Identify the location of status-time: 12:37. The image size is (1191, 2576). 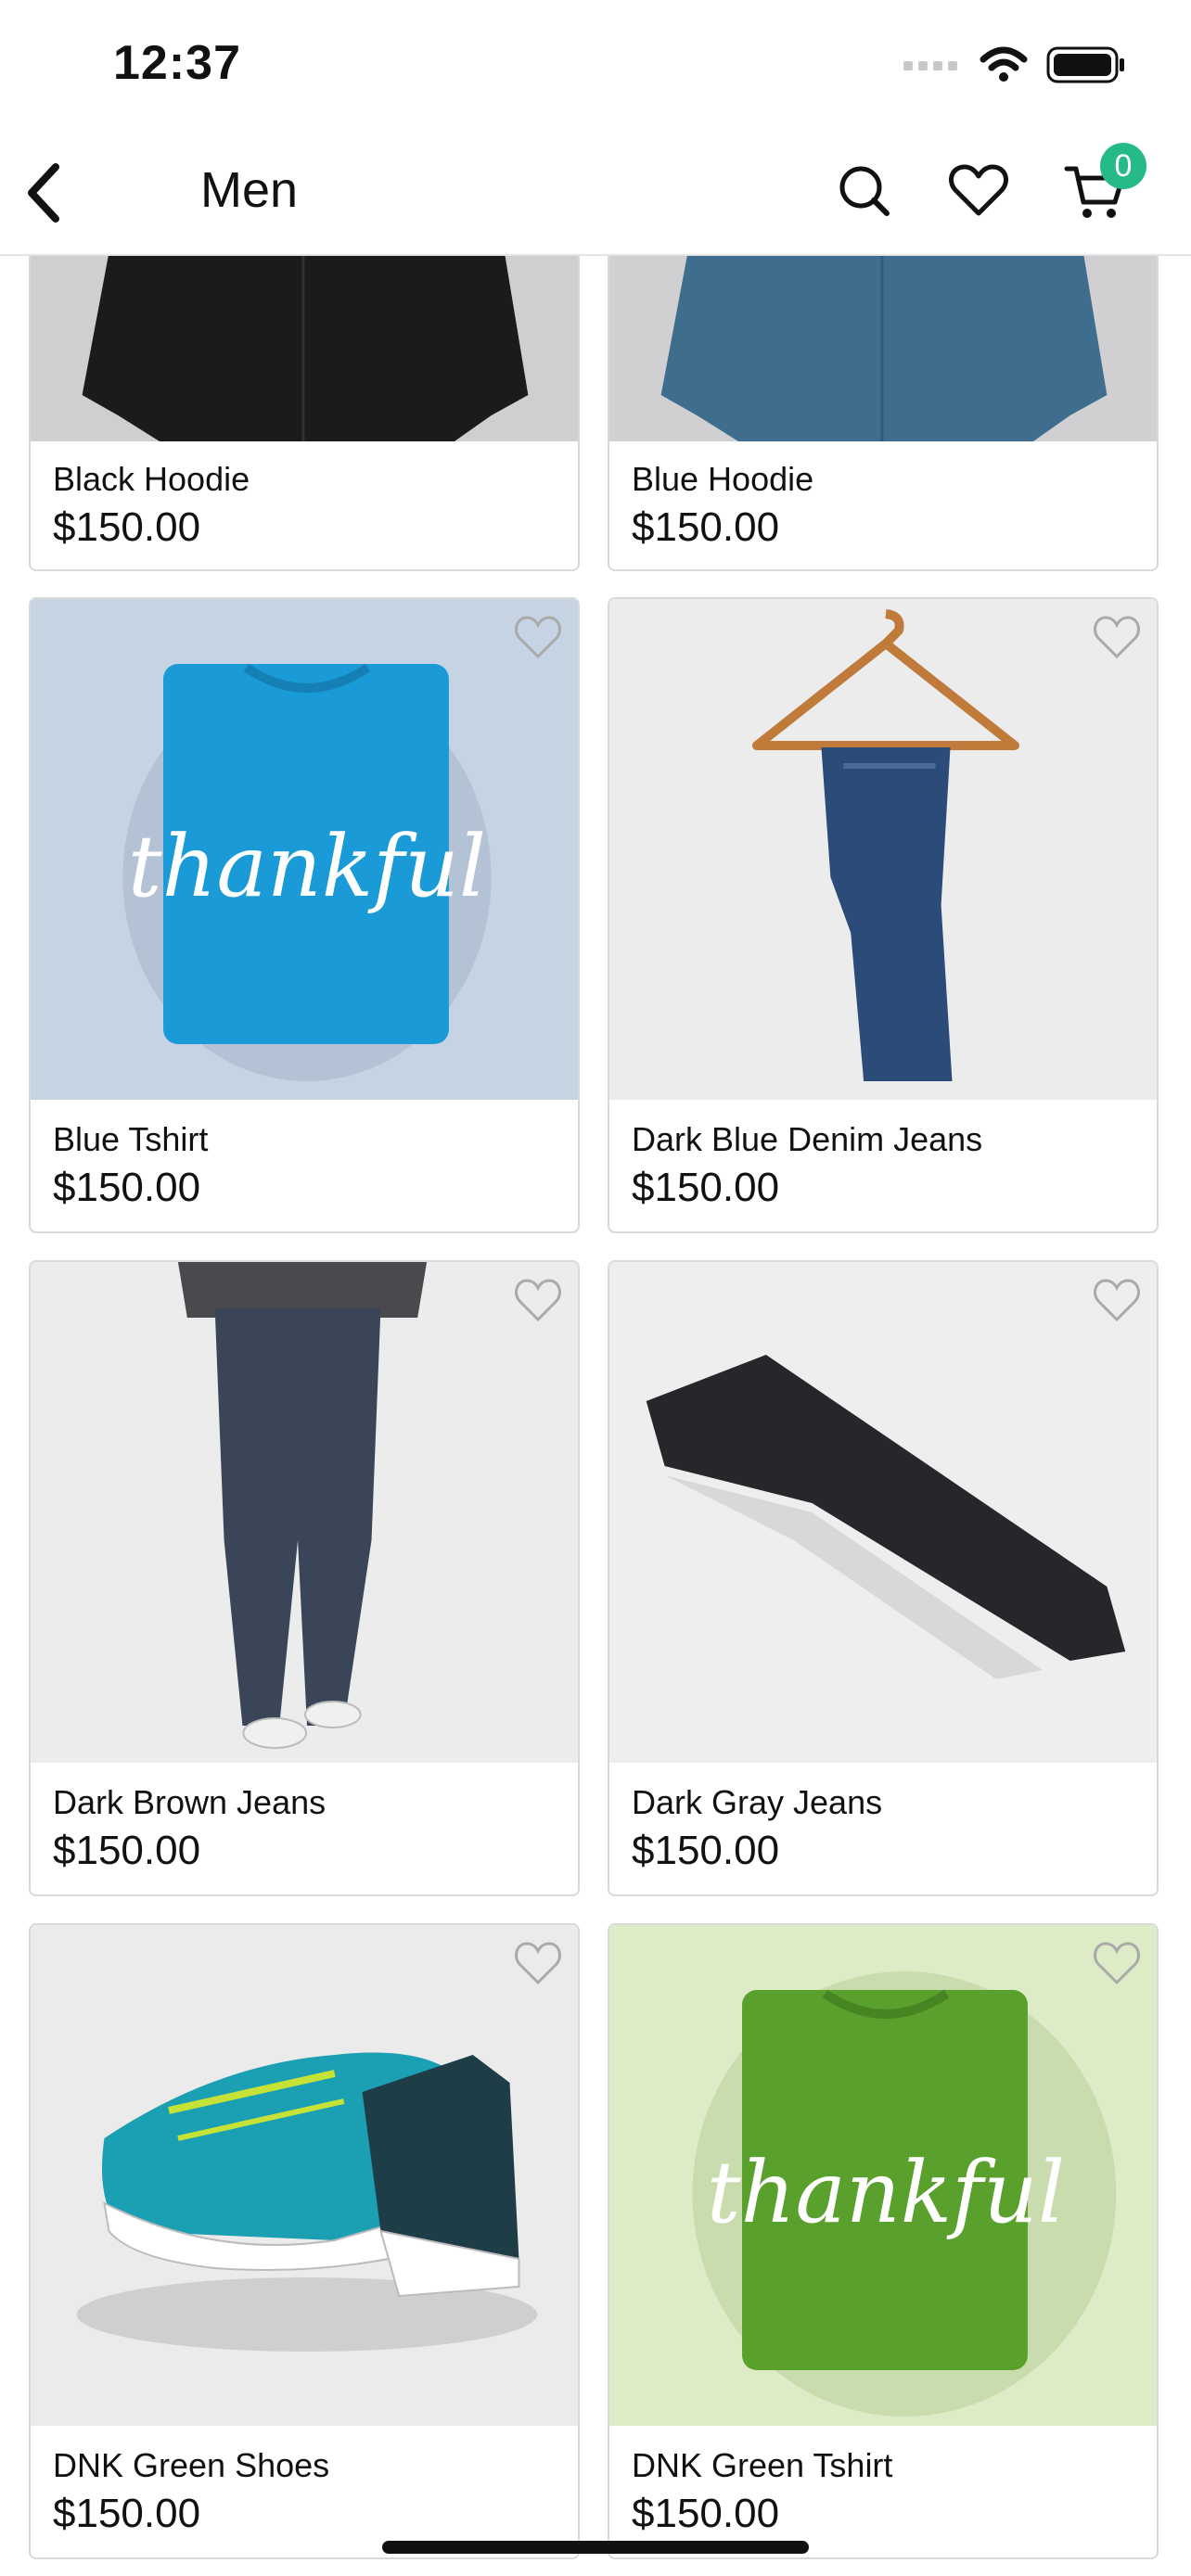
(177, 63).